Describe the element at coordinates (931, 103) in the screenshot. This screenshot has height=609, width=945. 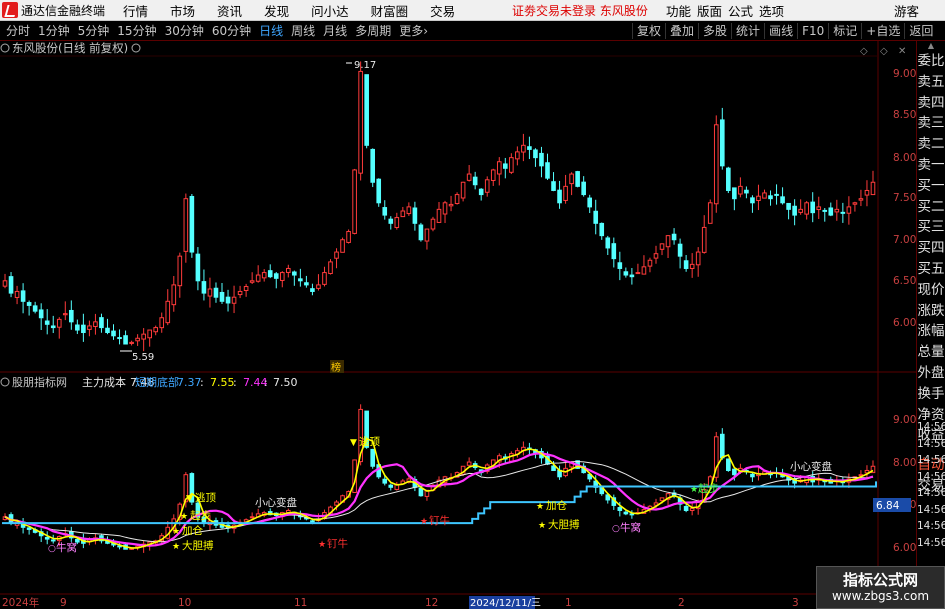
I see `side-item-ask4: 卖四` at that location.